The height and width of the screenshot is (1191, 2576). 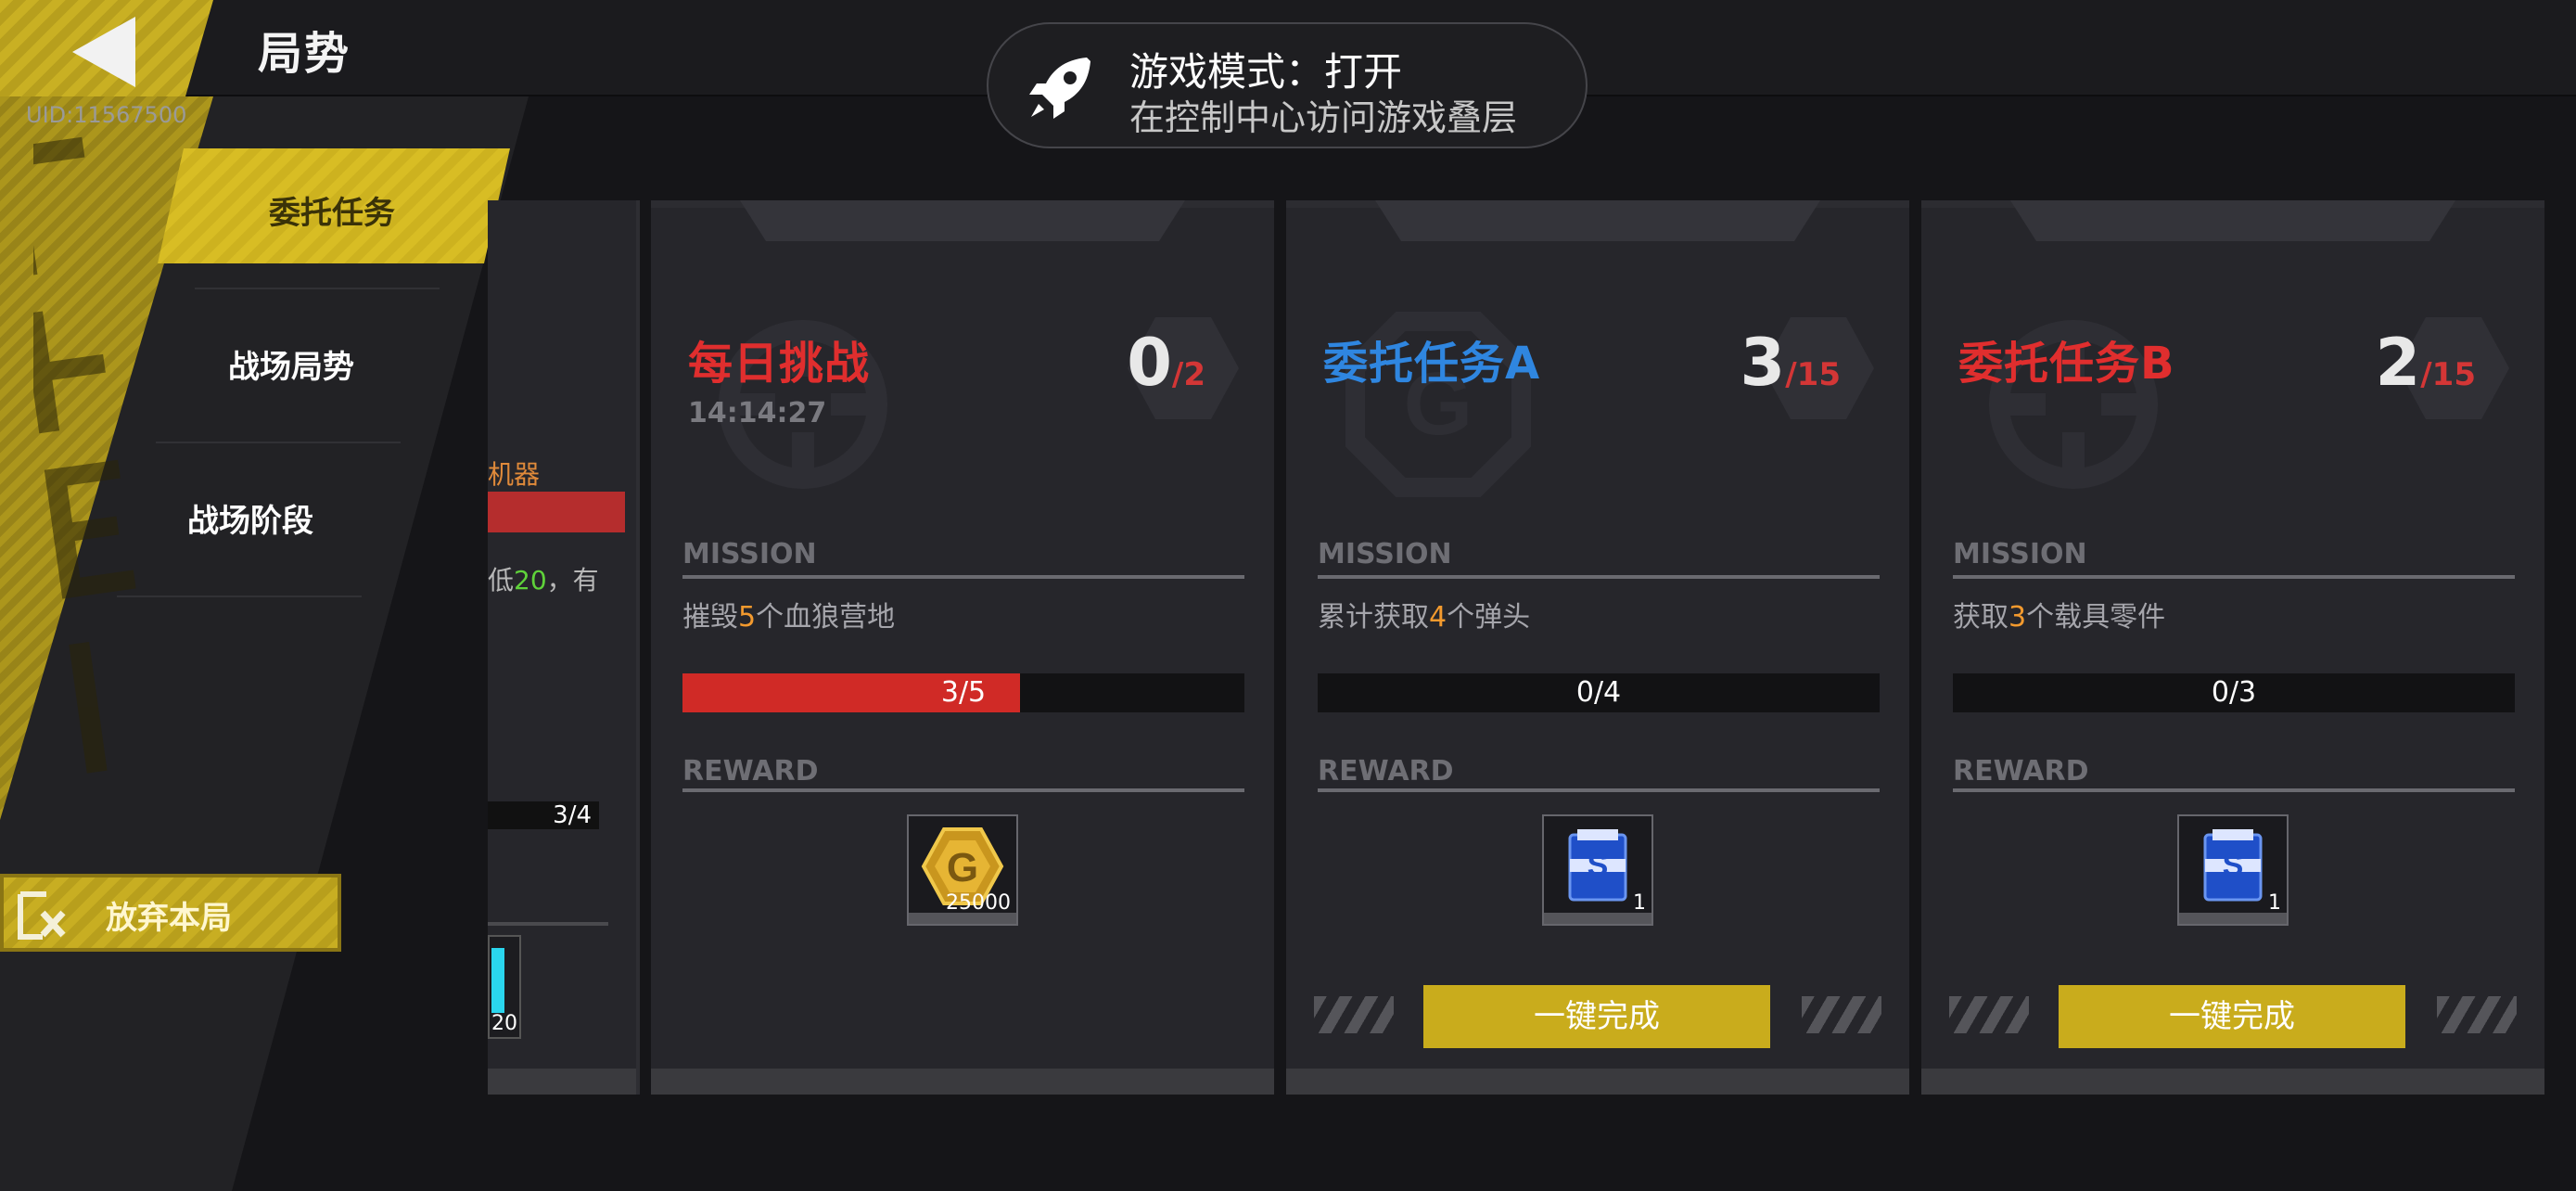 What do you see at coordinates (304, 54) in the screenshot?
I see `page-title: 局势` at bounding box center [304, 54].